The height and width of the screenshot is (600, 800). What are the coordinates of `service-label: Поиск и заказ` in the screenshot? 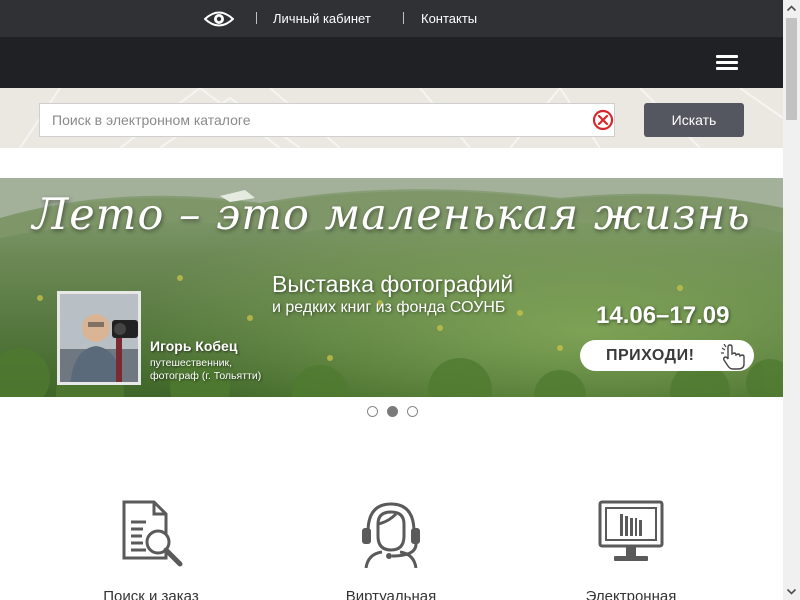 It's located at (151, 594).